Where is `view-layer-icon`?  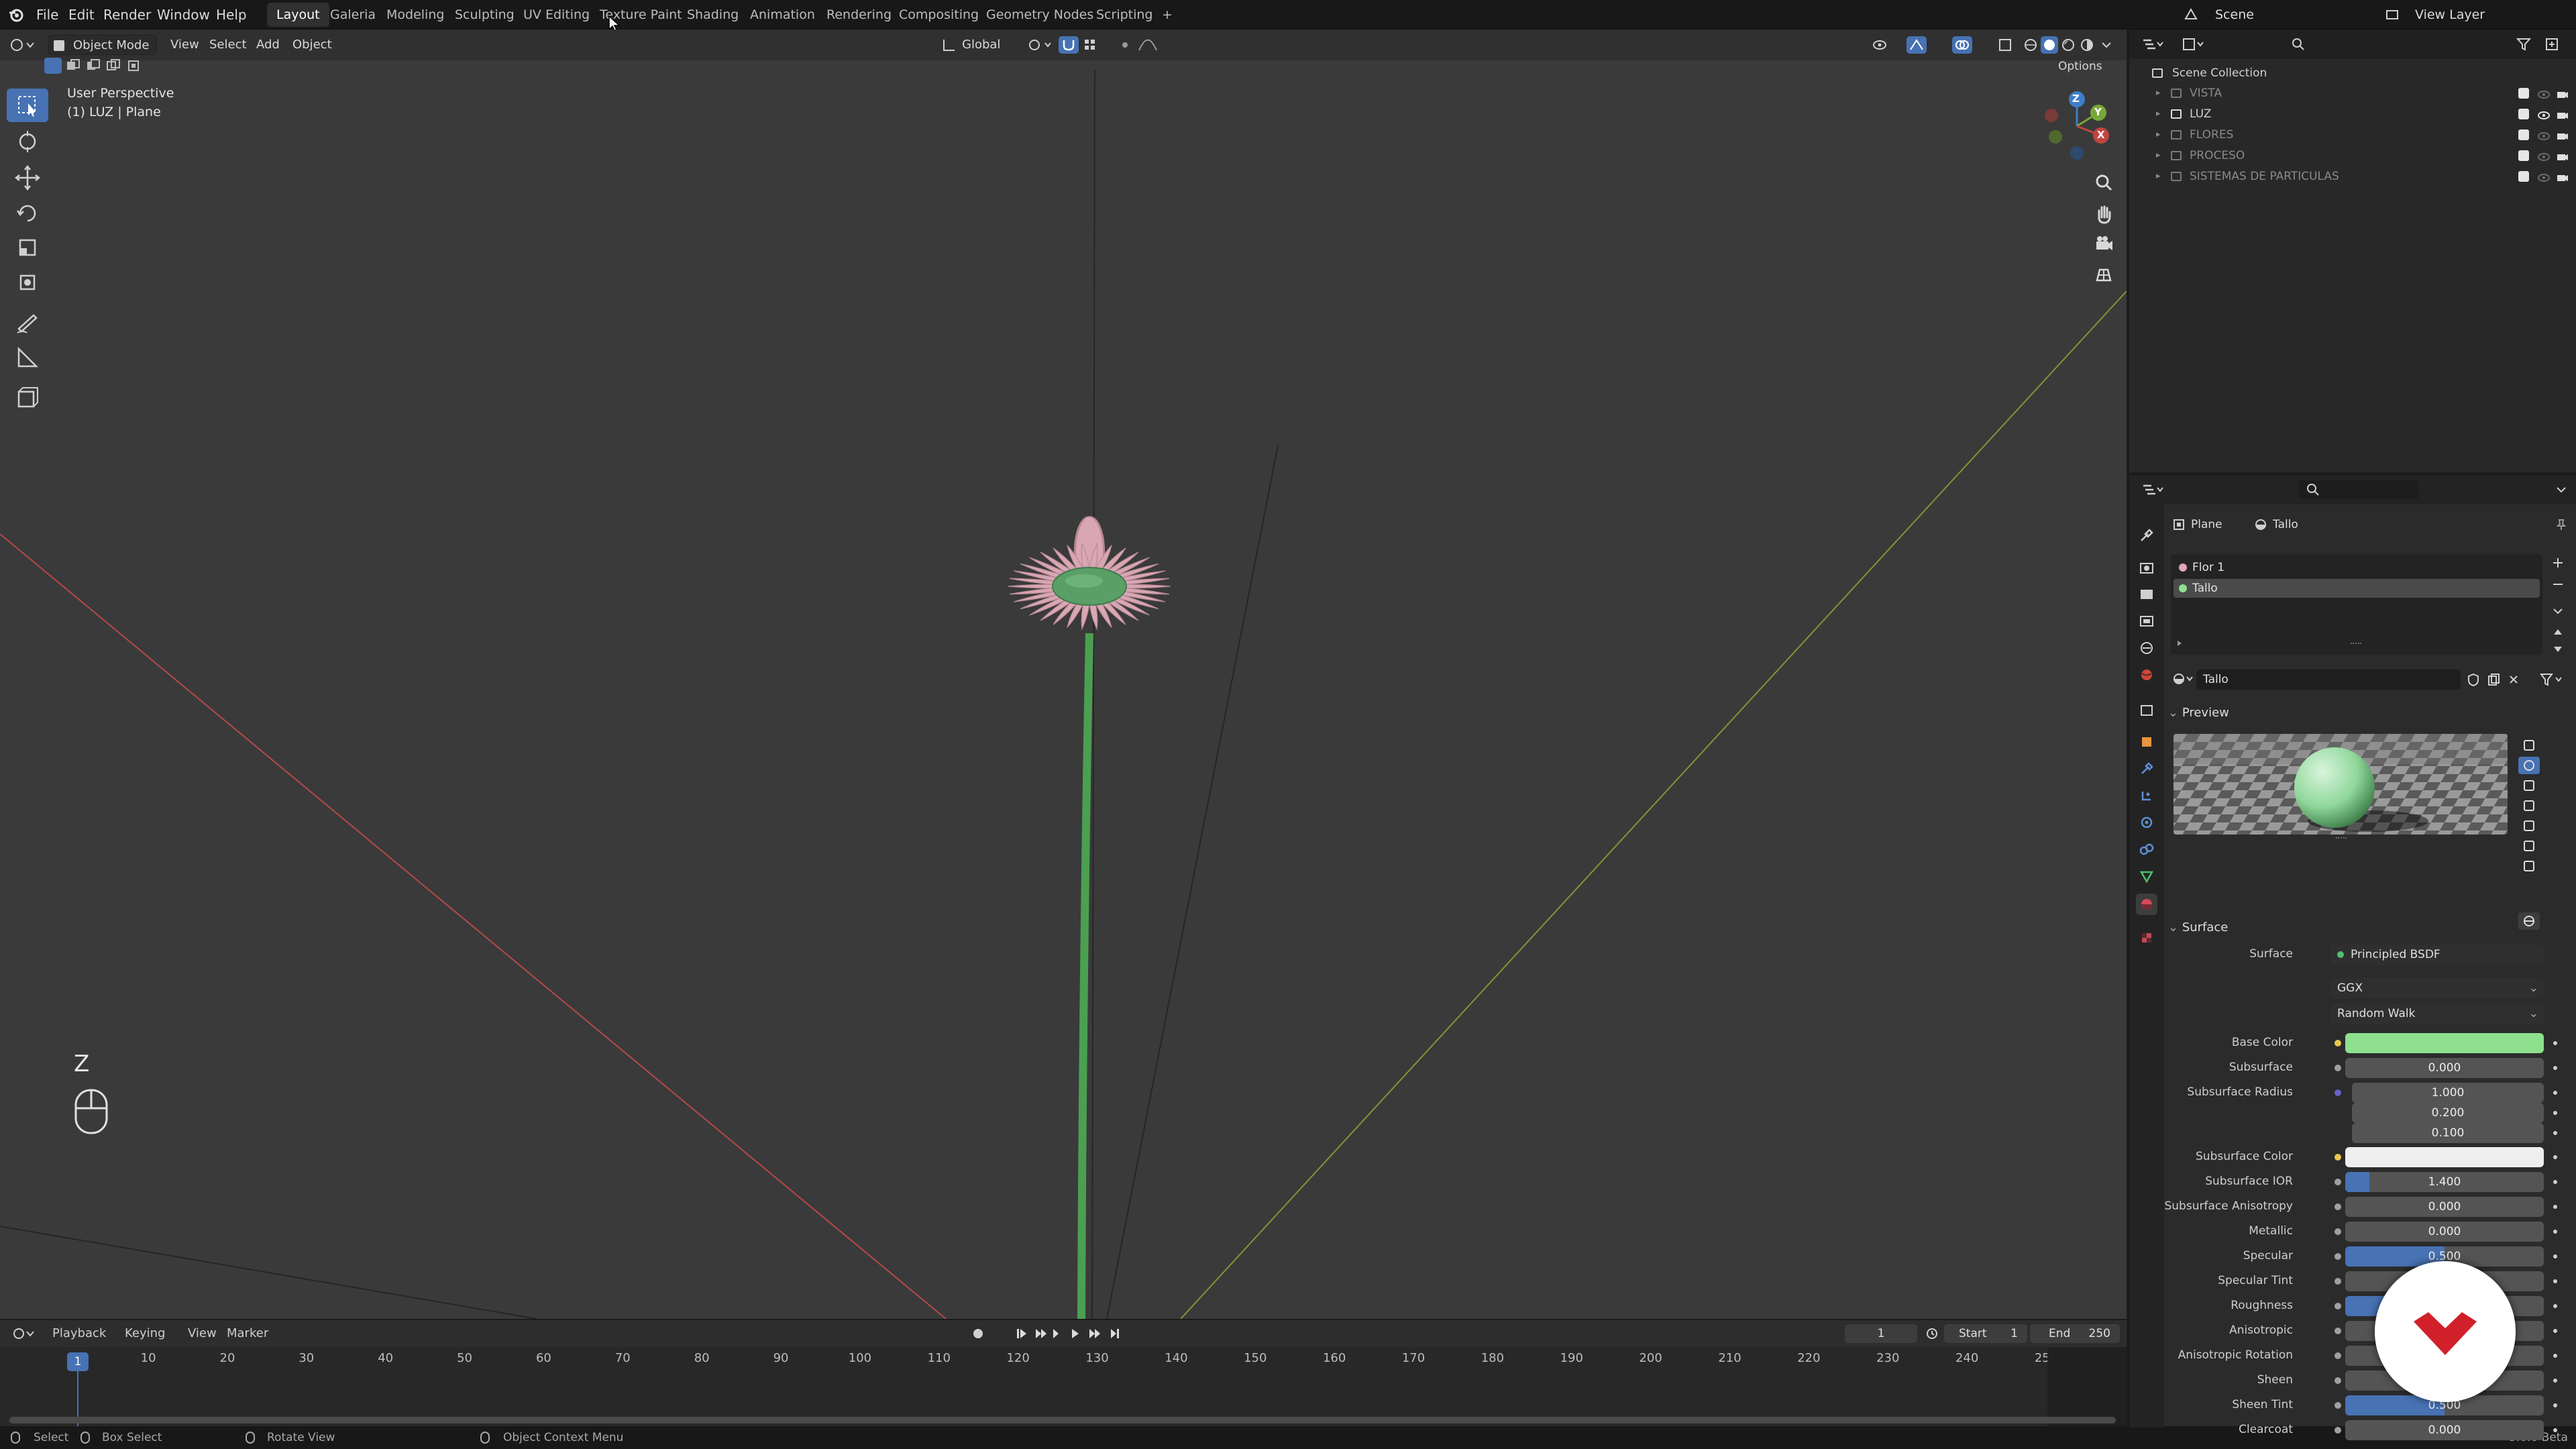 view-layer-icon is located at coordinates (2392, 15).